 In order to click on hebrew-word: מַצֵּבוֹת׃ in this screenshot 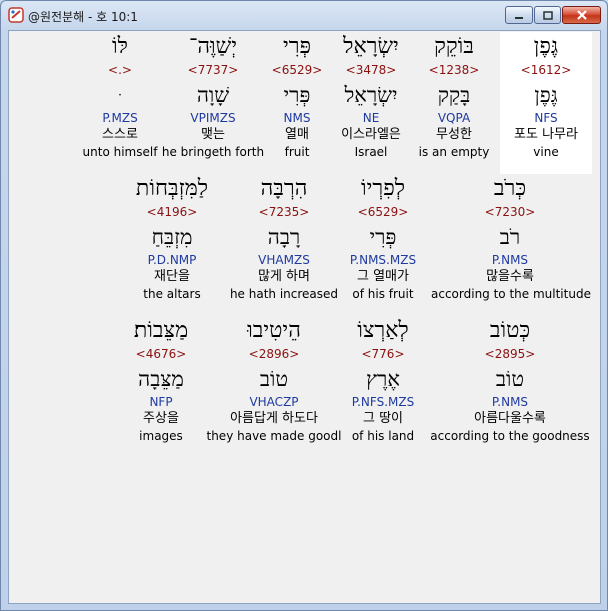, I will do `click(161, 330)`.